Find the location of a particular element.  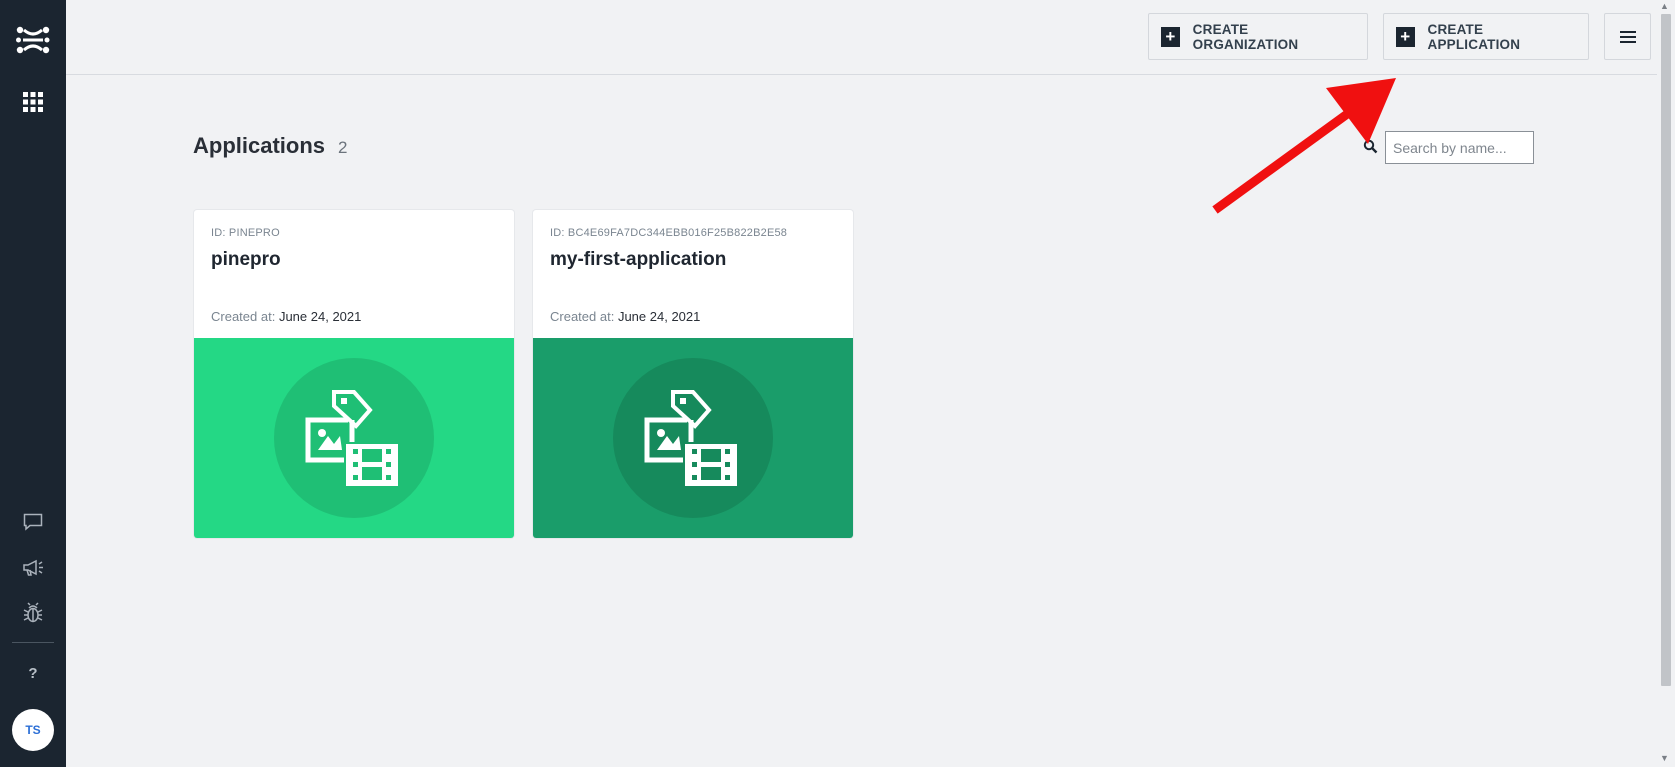

card-id: ID: BC4E69FA7DC344EBB016F25B822B2E58 is located at coordinates (669, 233).